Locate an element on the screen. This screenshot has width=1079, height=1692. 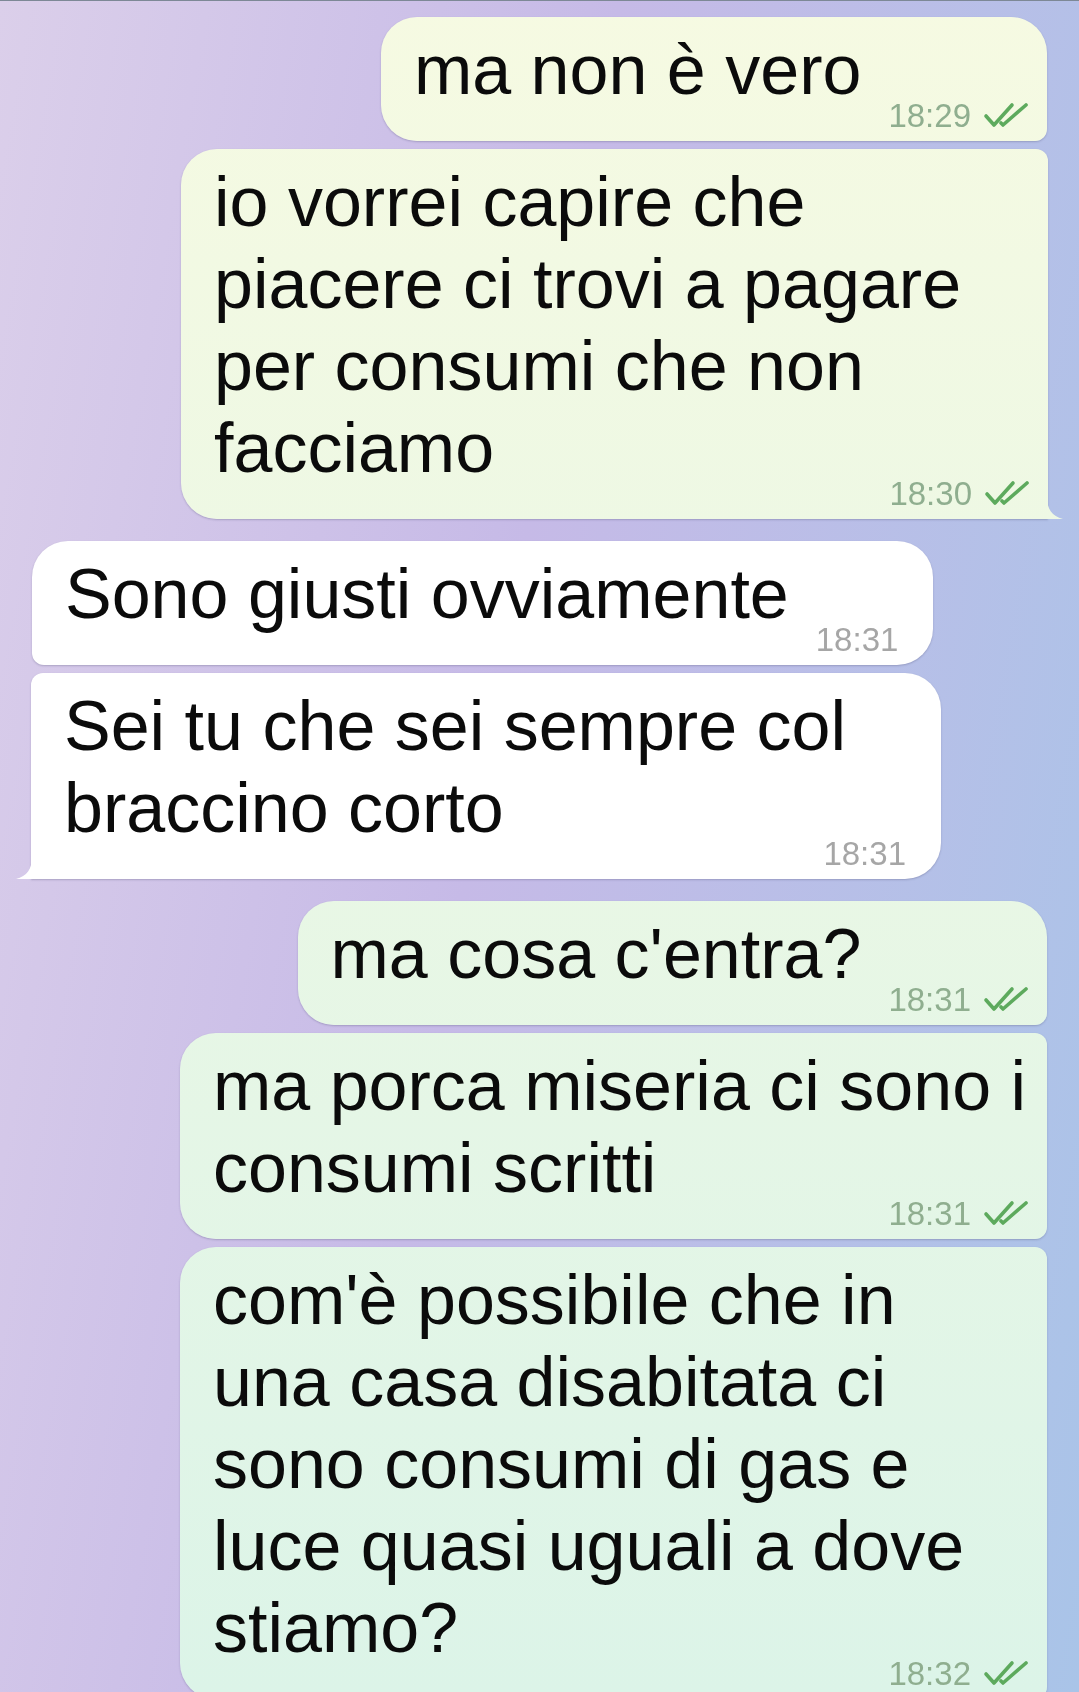
message-text: ma non è vero is located at coordinates (637, 70).